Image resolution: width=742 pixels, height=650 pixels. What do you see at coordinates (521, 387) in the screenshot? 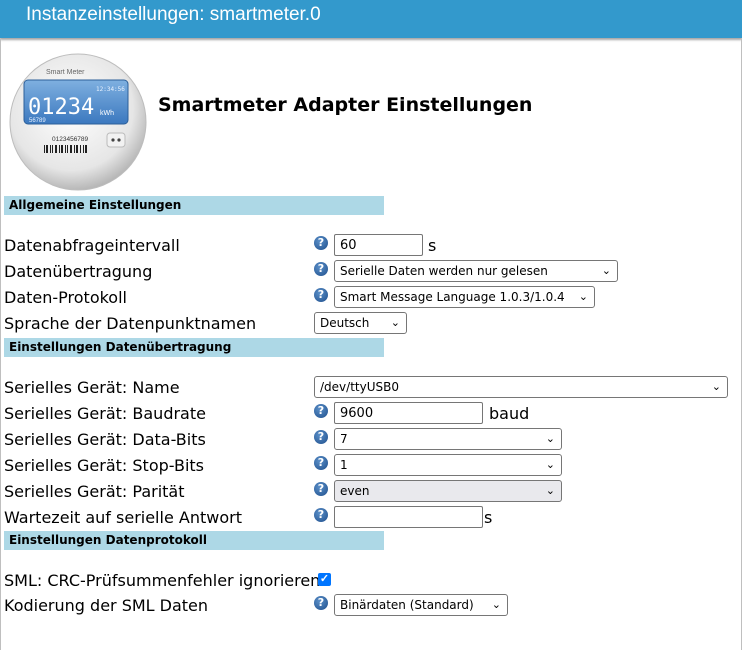
I see `device-select: /dev/ttyUSB0 ⌄` at bounding box center [521, 387].